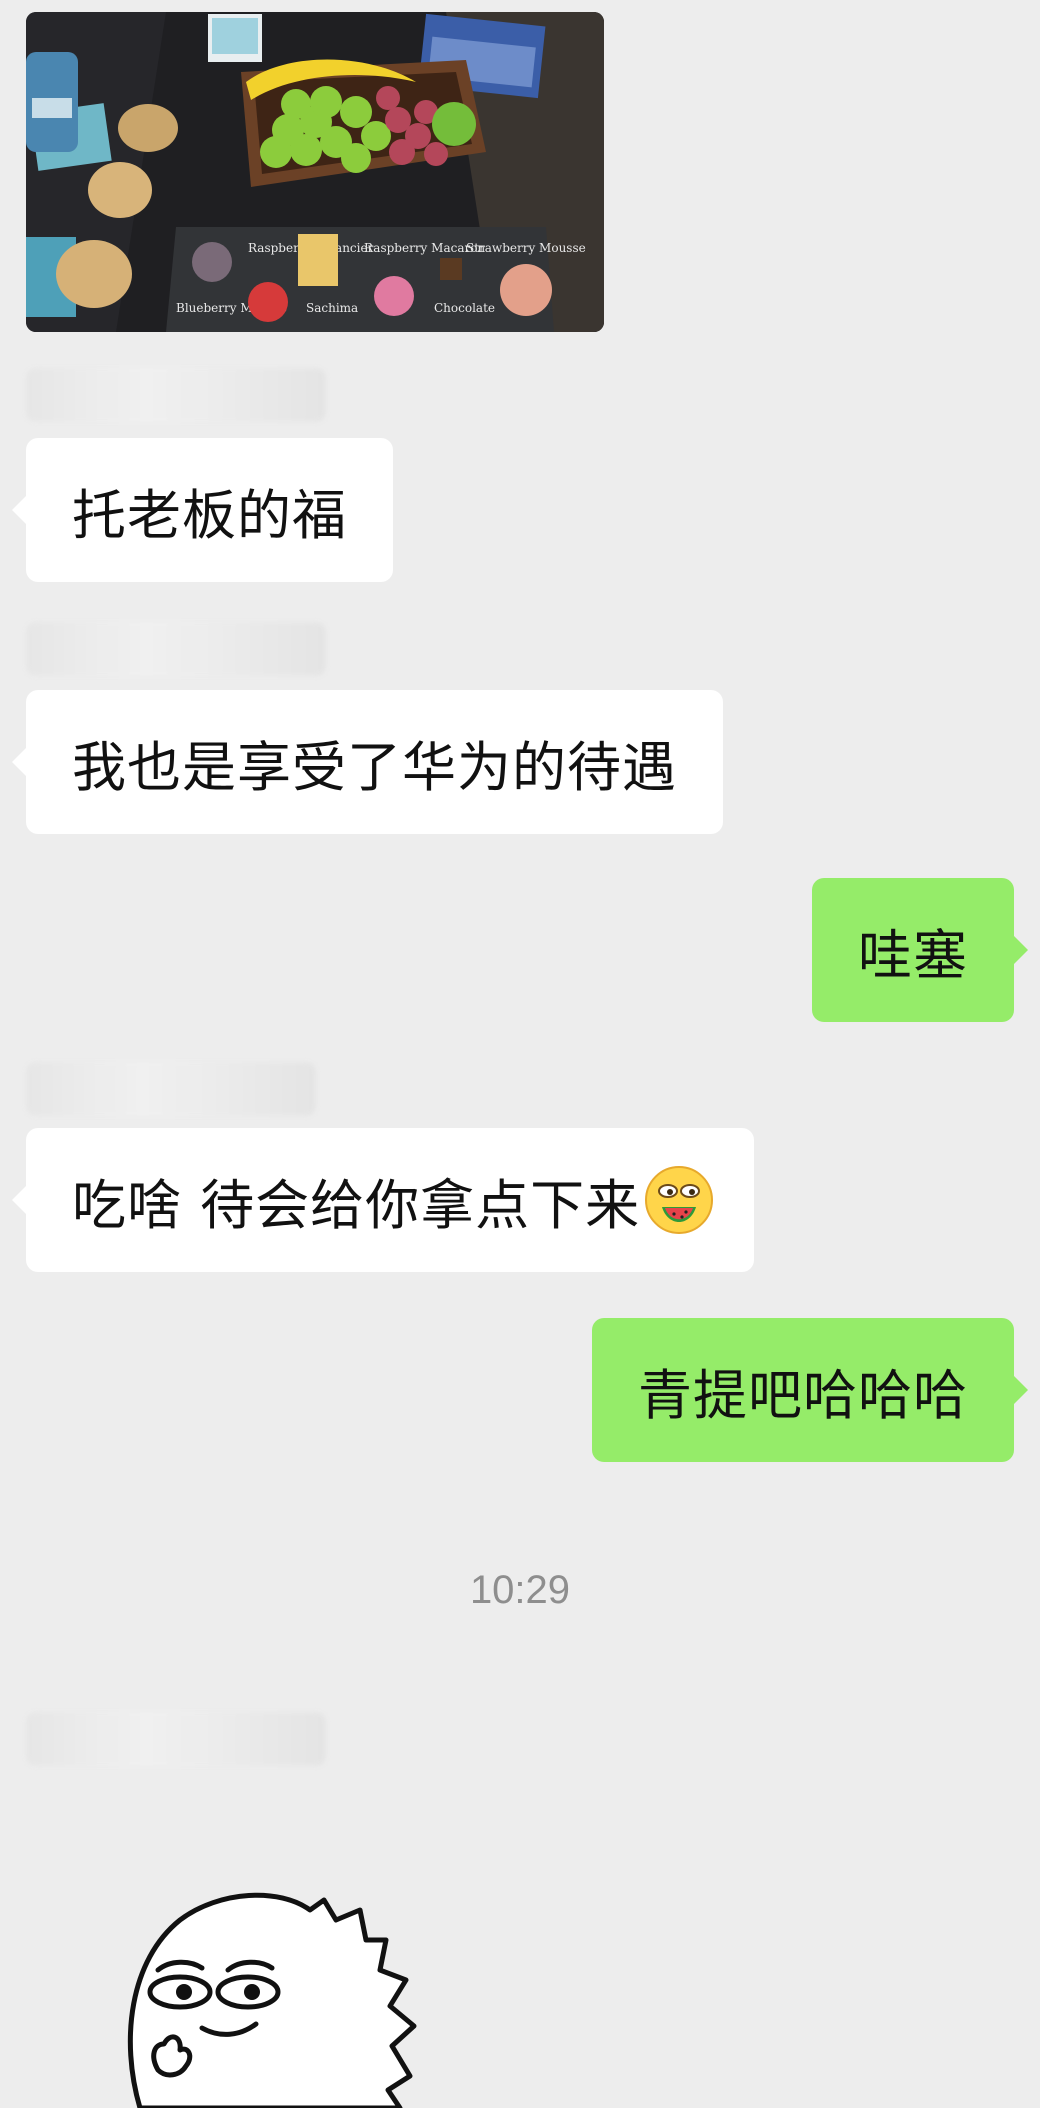 Image resolution: width=1040 pixels, height=2108 pixels. Describe the element at coordinates (356, 1205) in the screenshot. I see `message-text: 吃啥 待会给你拿点下来` at that location.